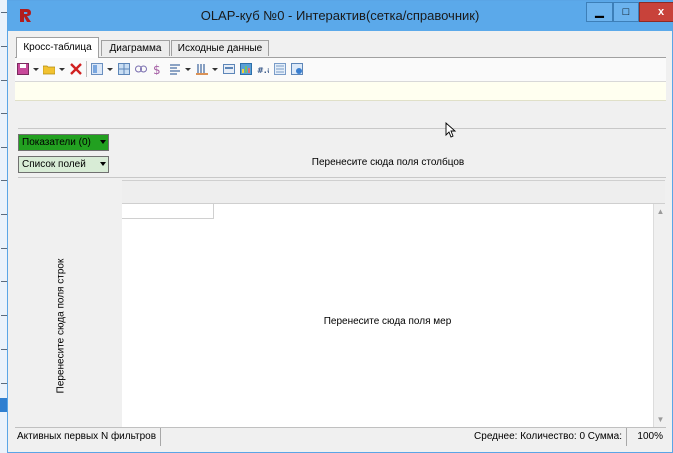  What do you see at coordinates (246, 69) in the screenshot?
I see `chart-icon` at bounding box center [246, 69].